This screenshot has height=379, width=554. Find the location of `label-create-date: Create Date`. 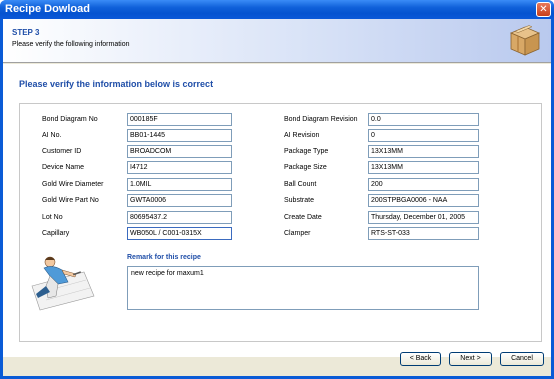

label-create-date: Create Date is located at coordinates (303, 217).